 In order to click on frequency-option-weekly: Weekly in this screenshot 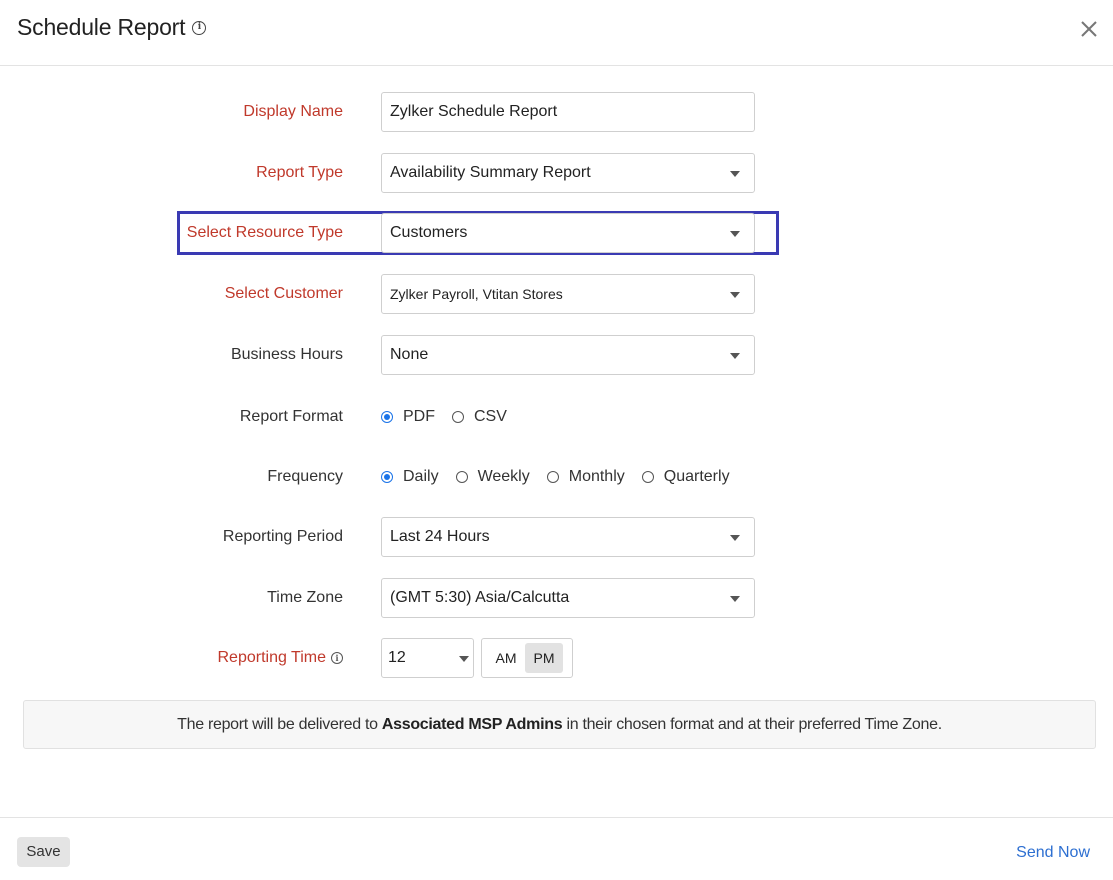, I will do `click(492, 477)`.